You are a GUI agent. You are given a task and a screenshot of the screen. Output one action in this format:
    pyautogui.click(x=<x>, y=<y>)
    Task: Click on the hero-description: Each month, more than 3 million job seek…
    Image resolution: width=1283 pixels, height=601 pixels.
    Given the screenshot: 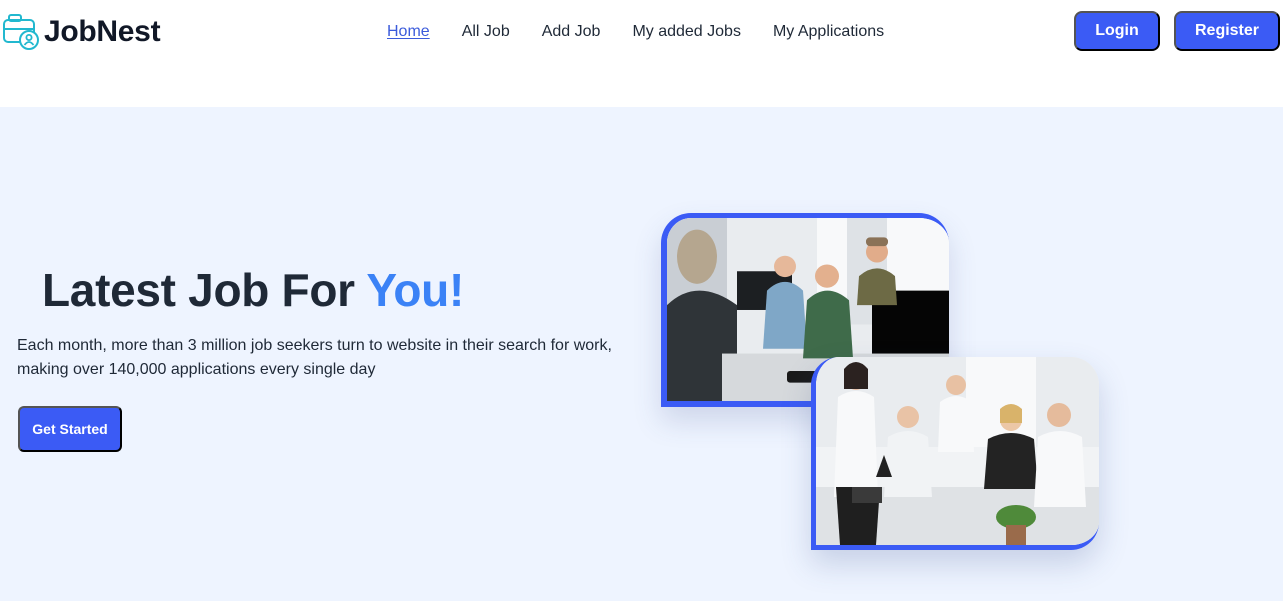 What is the action you would take?
    pyautogui.click(x=314, y=357)
    